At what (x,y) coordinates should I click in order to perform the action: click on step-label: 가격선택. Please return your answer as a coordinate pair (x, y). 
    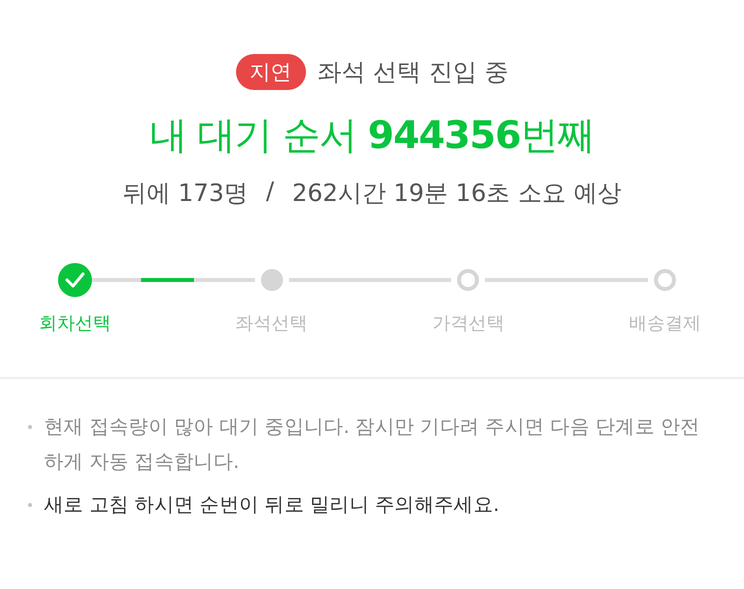
    Looking at the image, I should click on (468, 323).